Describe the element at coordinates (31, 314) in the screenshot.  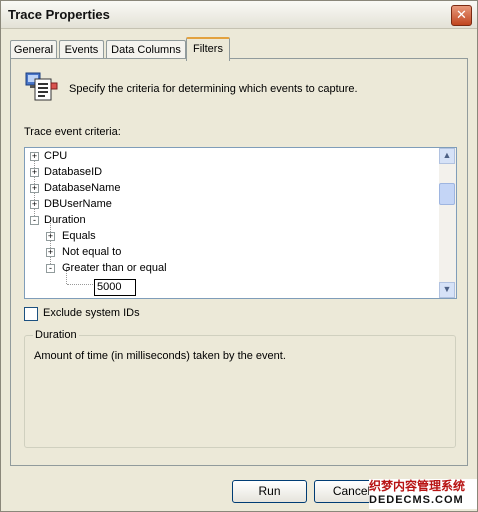
I see `exclude-system-ids-checkbox` at that location.